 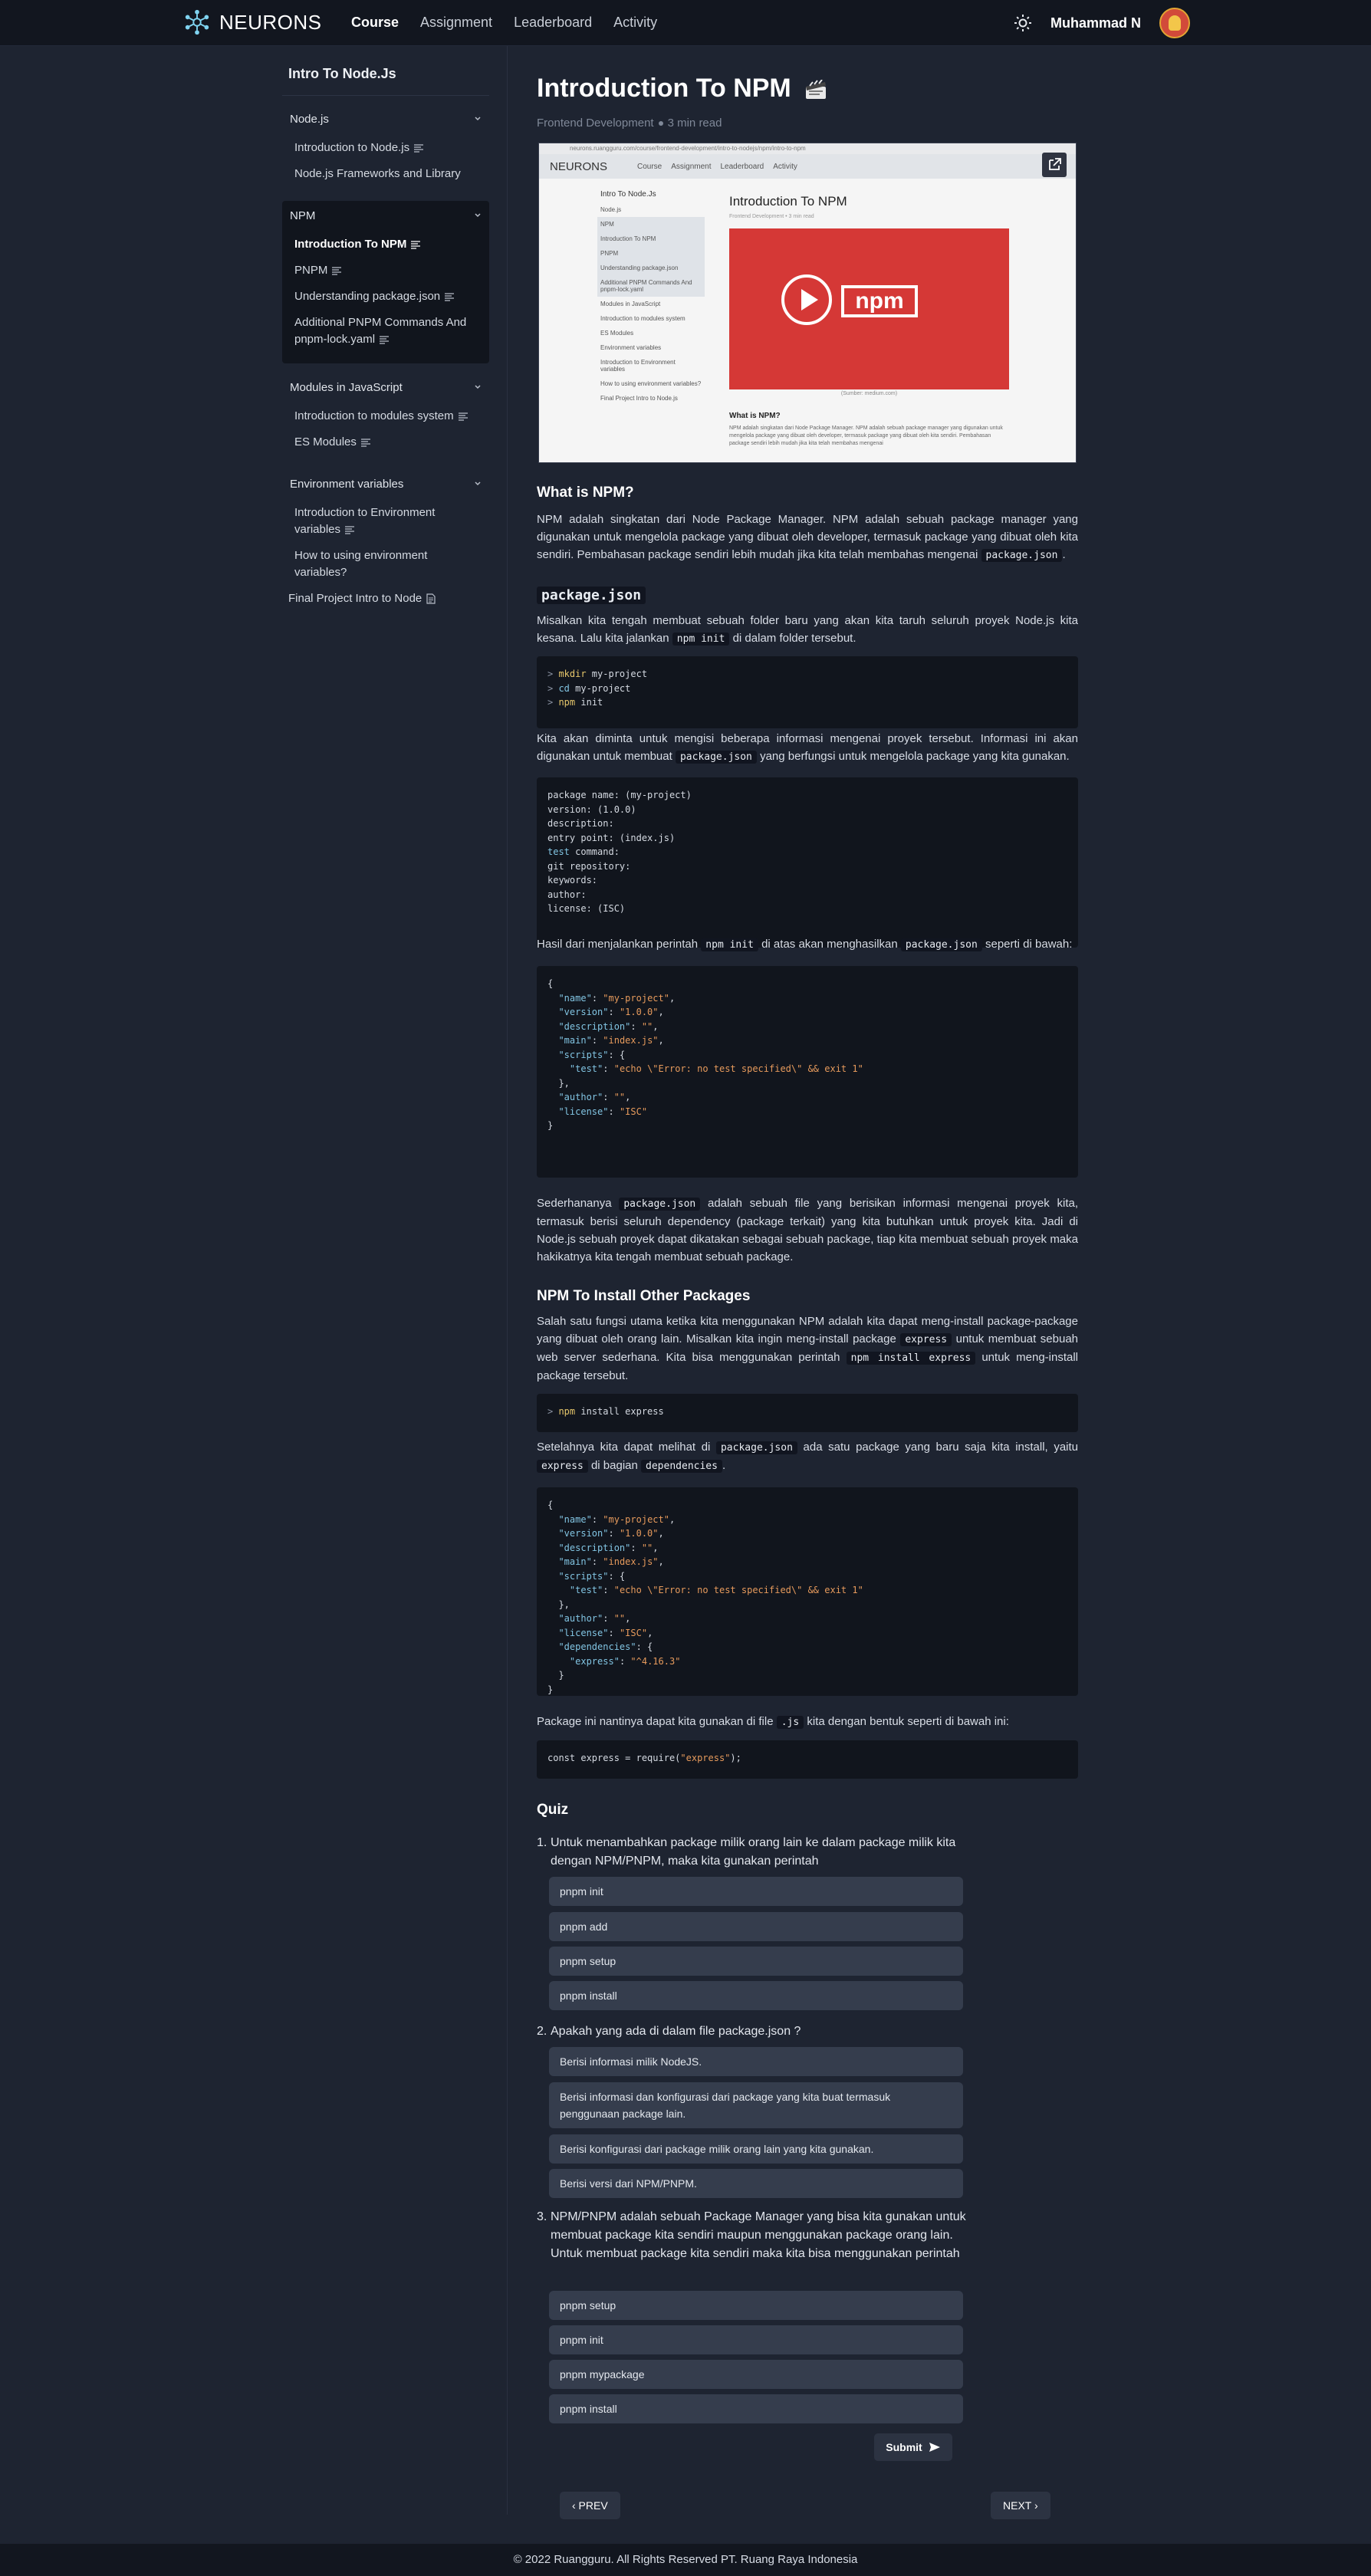 What do you see at coordinates (385, 388) in the screenshot?
I see `sidebar-section-header: Modules in JavaScript` at bounding box center [385, 388].